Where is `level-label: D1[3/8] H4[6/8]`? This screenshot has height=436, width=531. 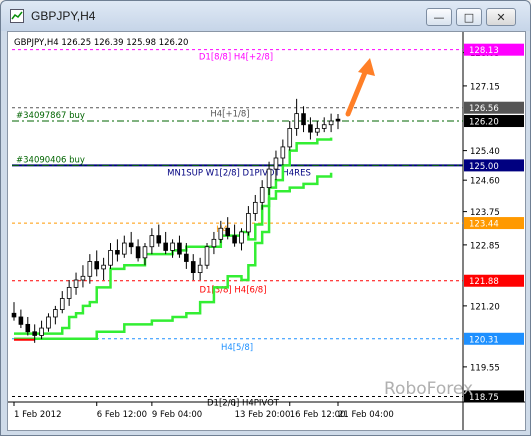 level-label: D1[3/8] H4[6/8] is located at coordinates (232, 291).